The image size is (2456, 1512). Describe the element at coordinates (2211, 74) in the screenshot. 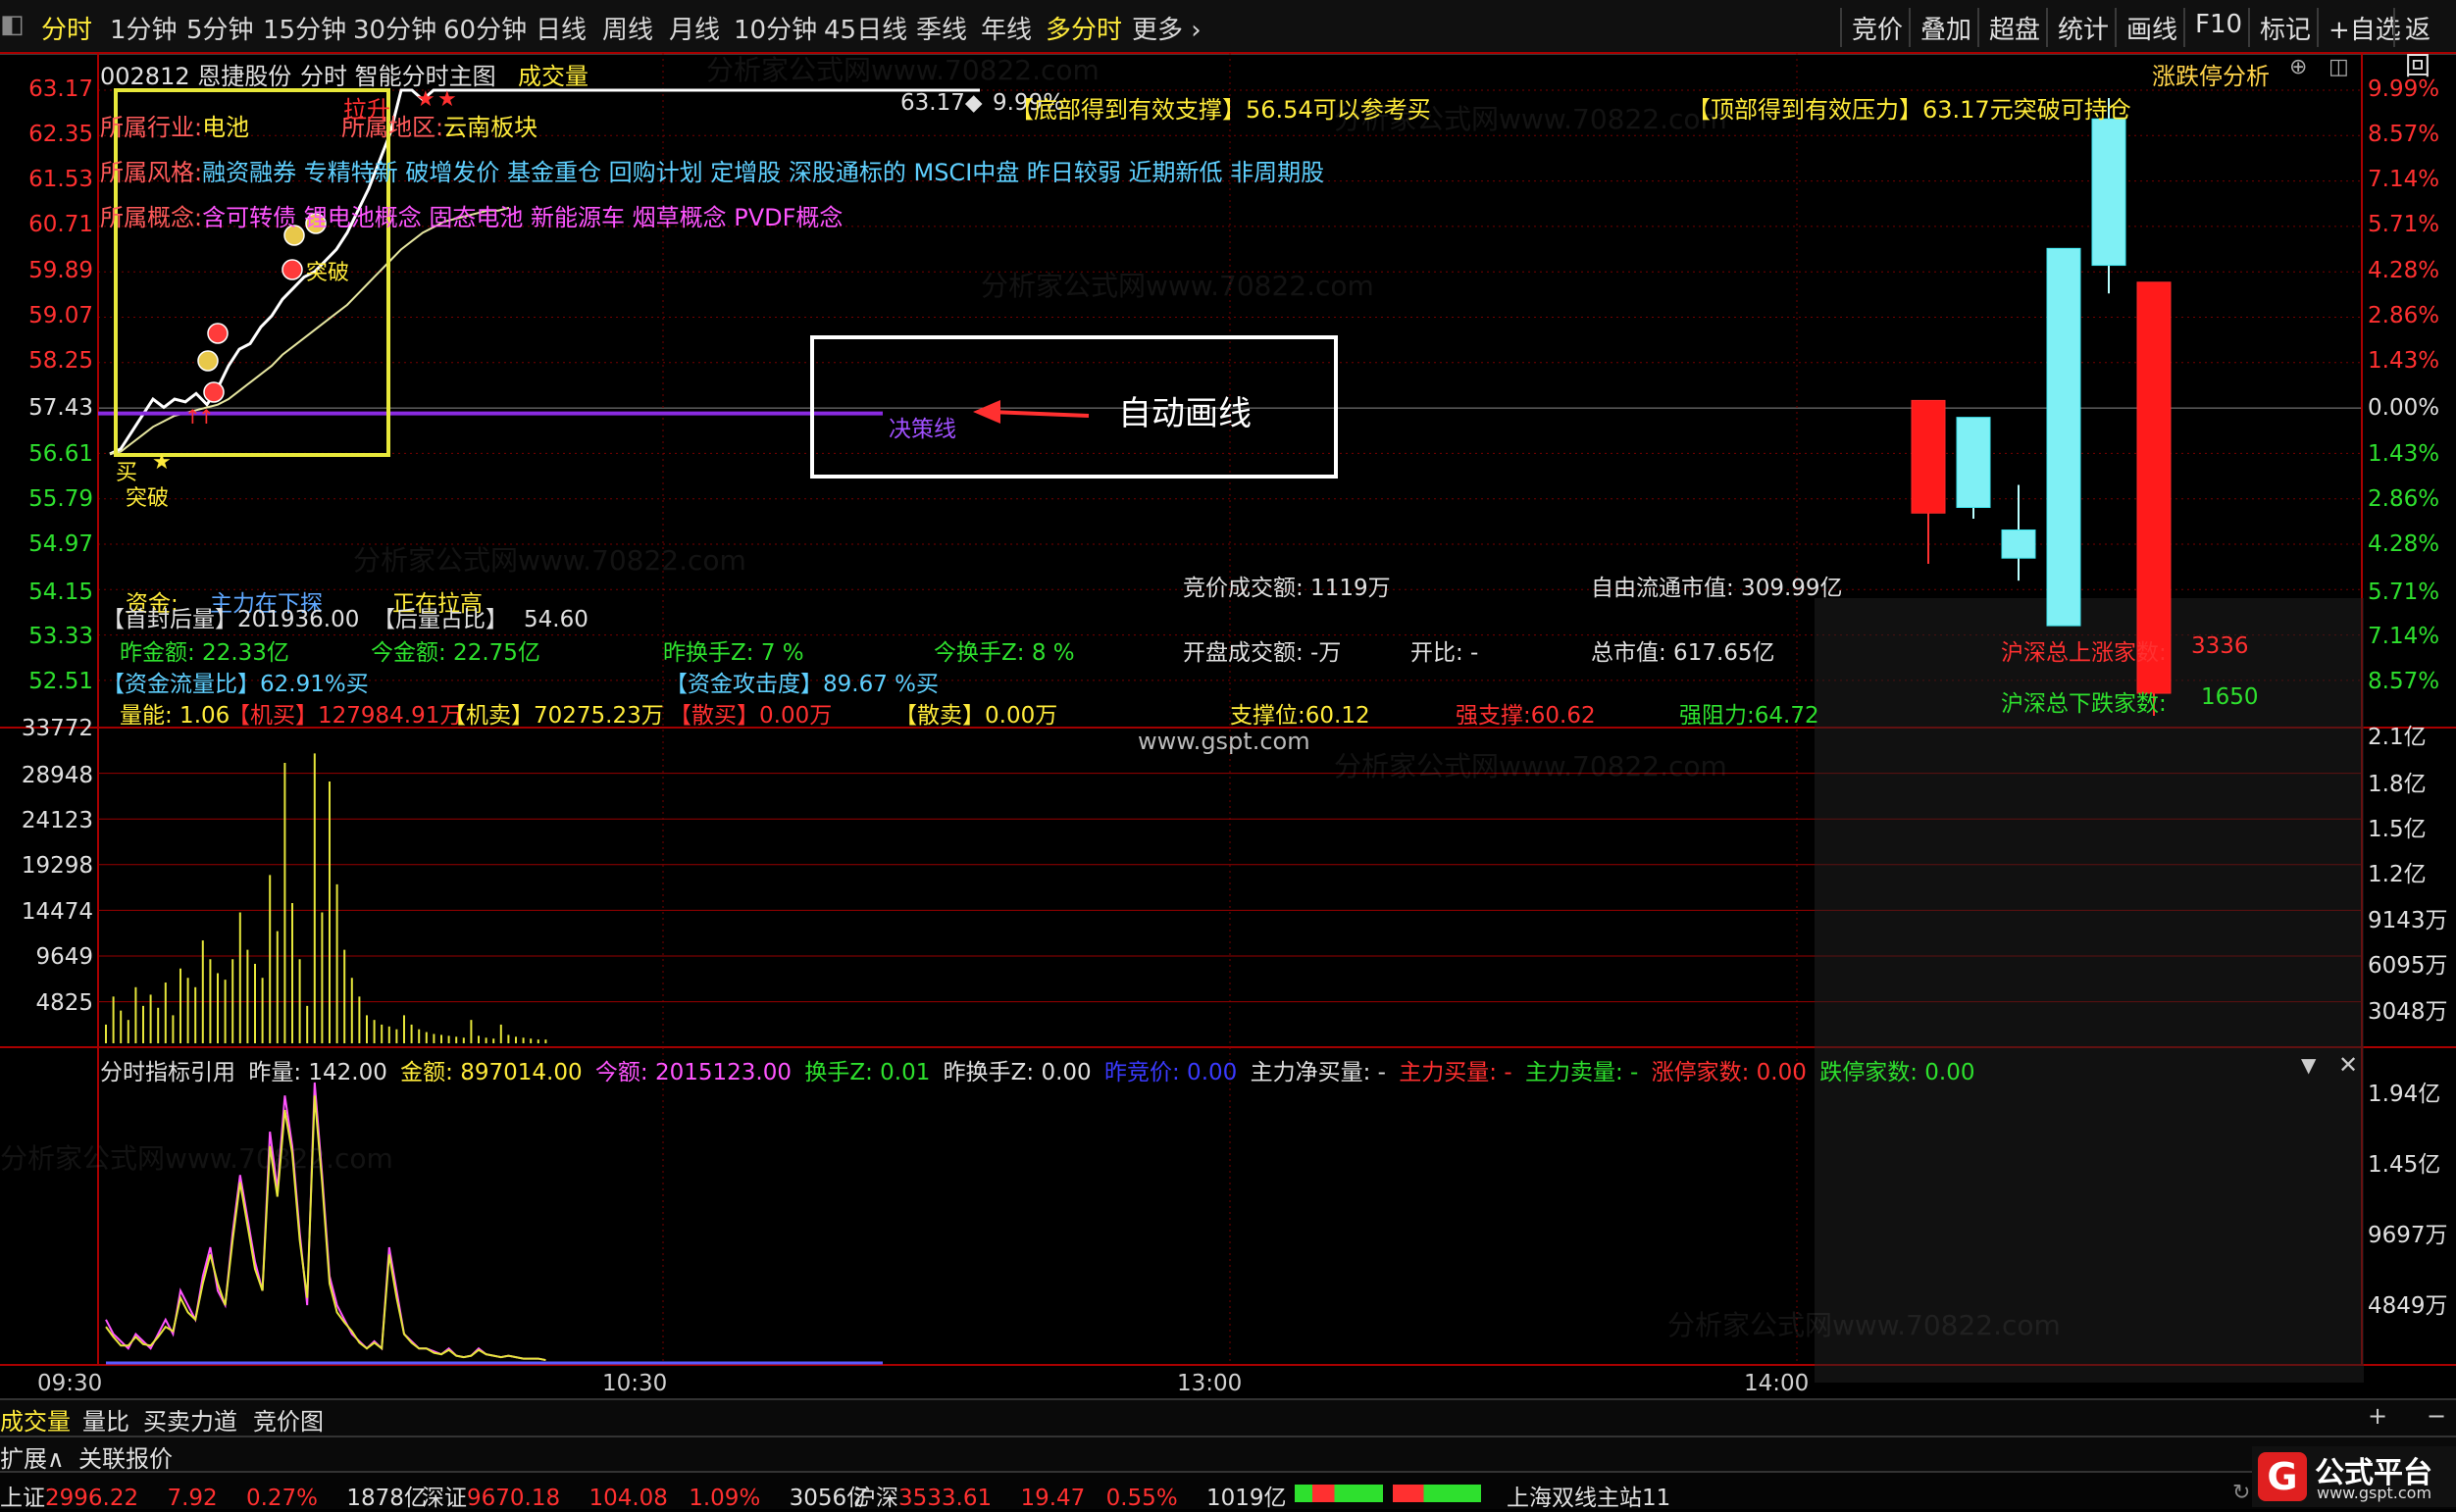

I see `limit-analysis-link: 涨跌停分析` at that location.